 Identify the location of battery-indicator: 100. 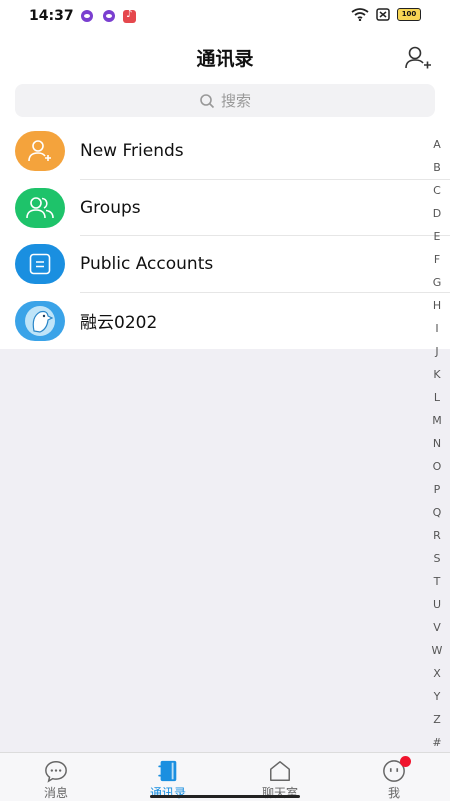
(409, 14).